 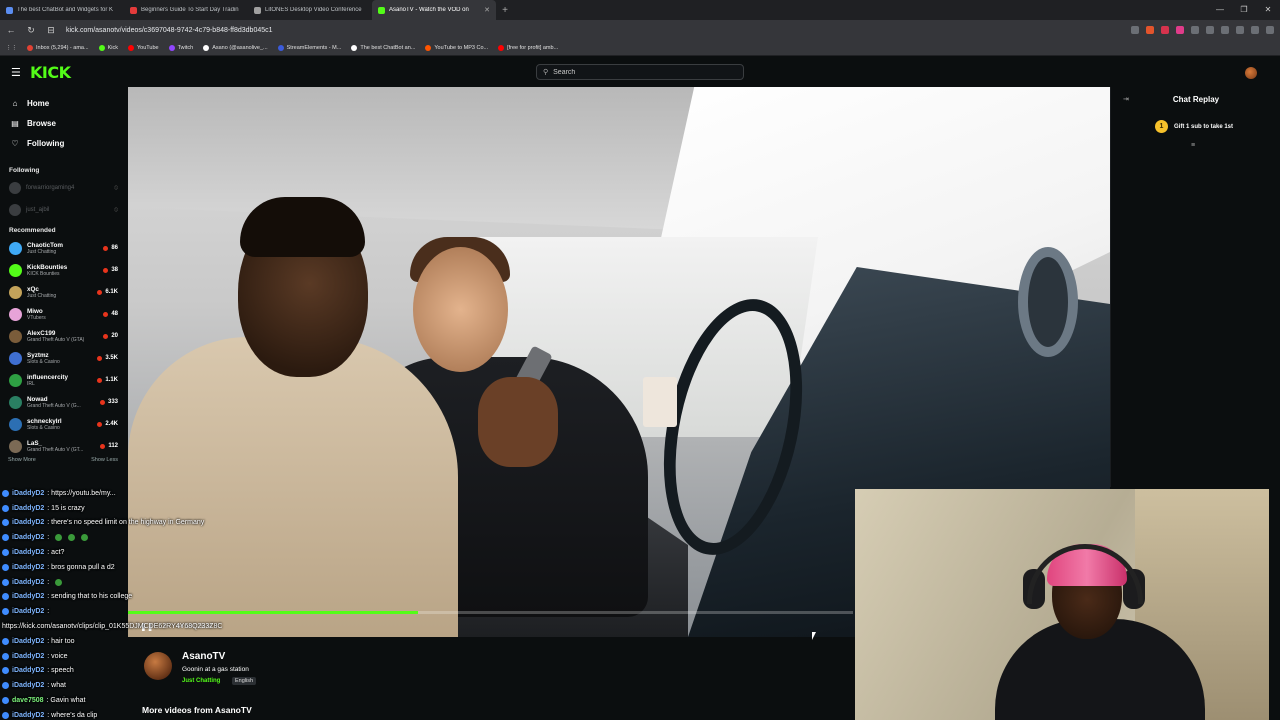 I want to click on sidebar-icon, so click(x=1240, y=30).